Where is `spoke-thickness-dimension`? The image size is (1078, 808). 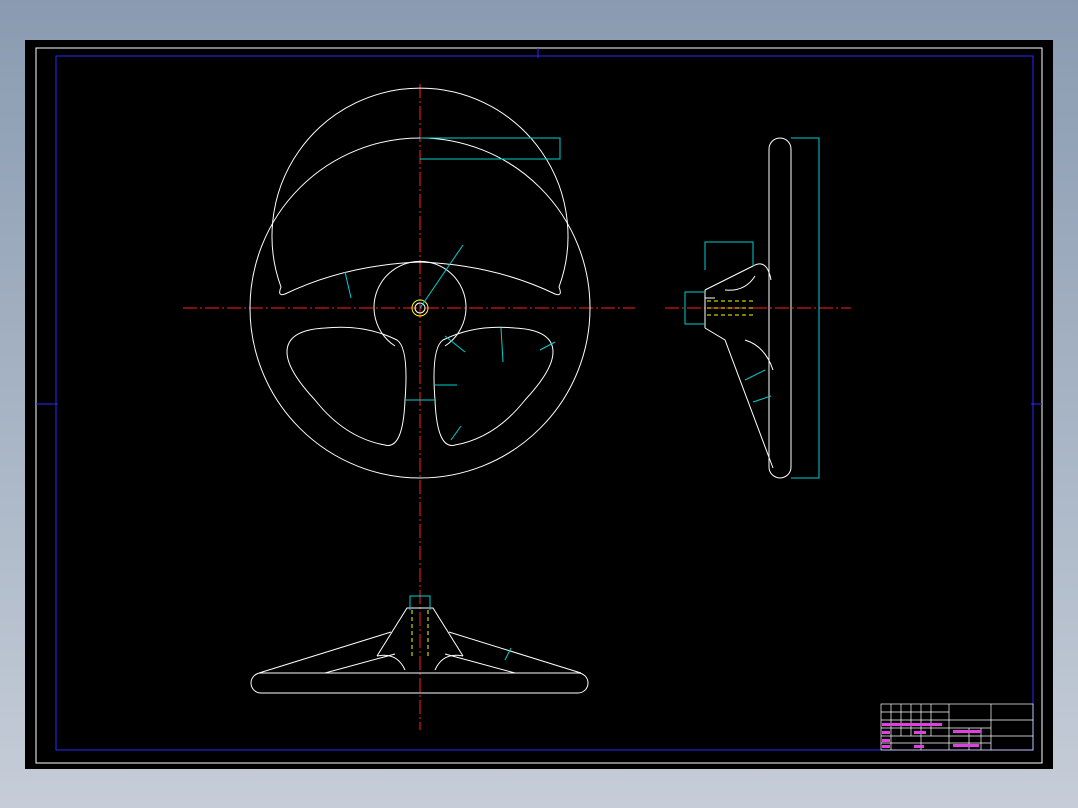 spoke-thickness-dimension is located at coordinates (755, 375).